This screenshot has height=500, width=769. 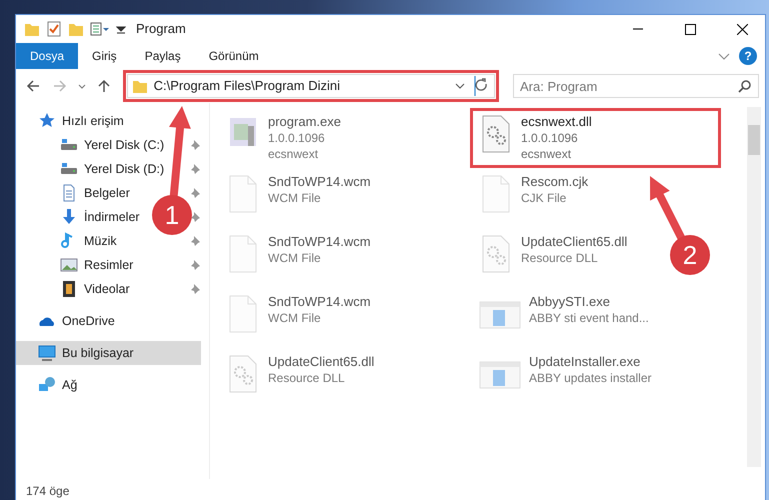 I want to click on file-detail: ABBY updates installer, so click(x=590, y=378).